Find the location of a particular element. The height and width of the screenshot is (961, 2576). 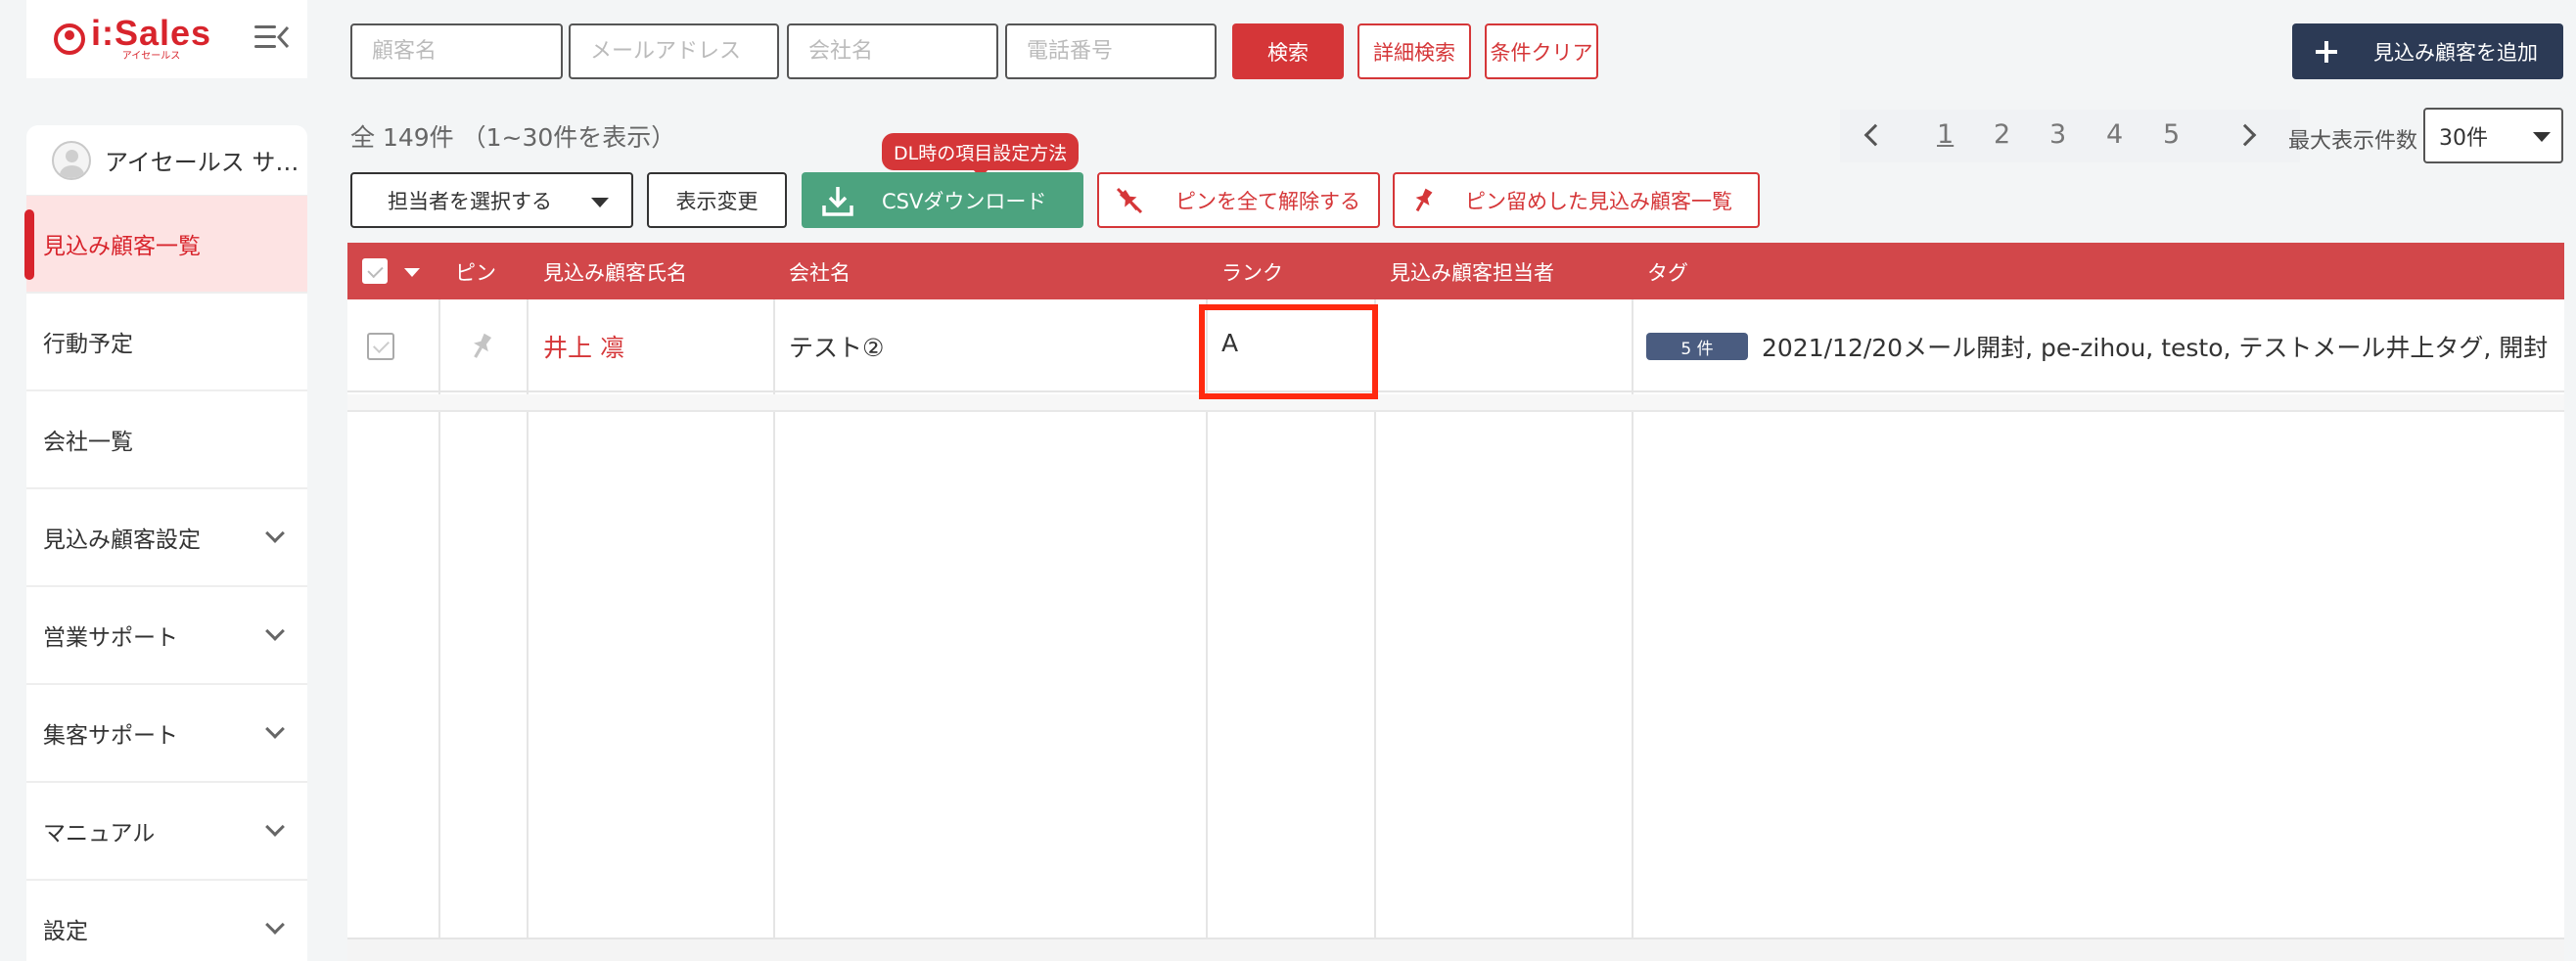

page-1: 1 is located at coordinates (1945, 134).